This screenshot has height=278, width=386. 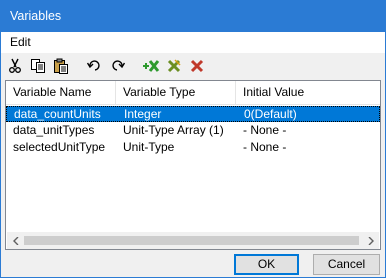 What do you see at coordinates (174, 66) in the screenshot?
I see `edit-variable-icon` at bounding box center [174, 66].